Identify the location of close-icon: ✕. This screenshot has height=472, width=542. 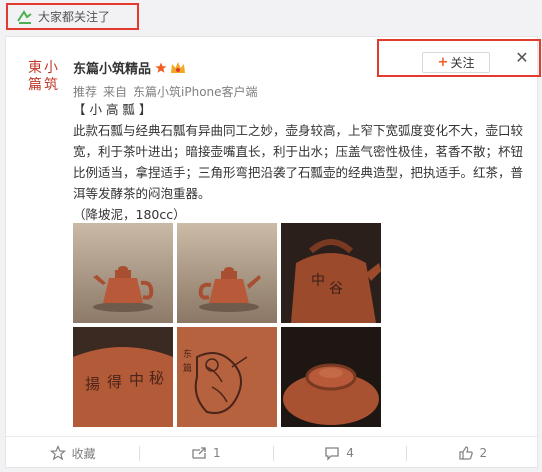
(522, 58).